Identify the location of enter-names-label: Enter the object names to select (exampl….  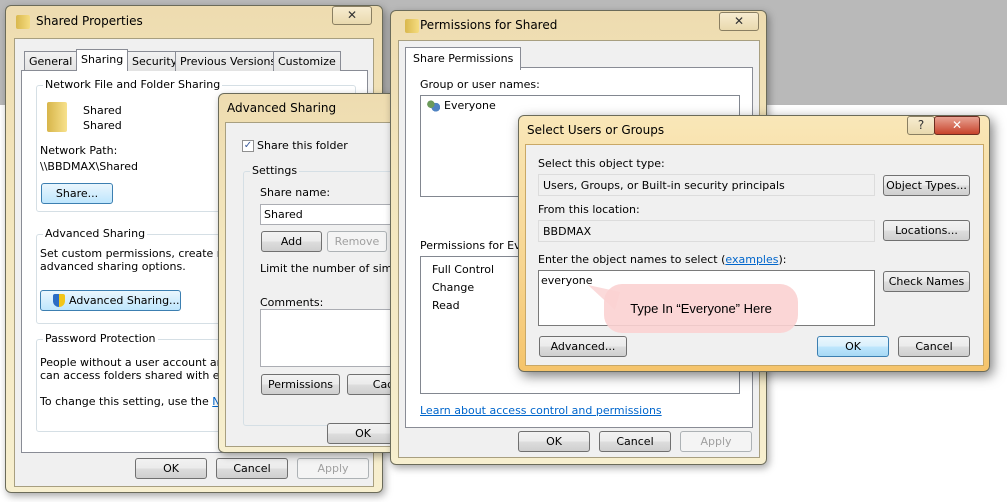
(662, 259).